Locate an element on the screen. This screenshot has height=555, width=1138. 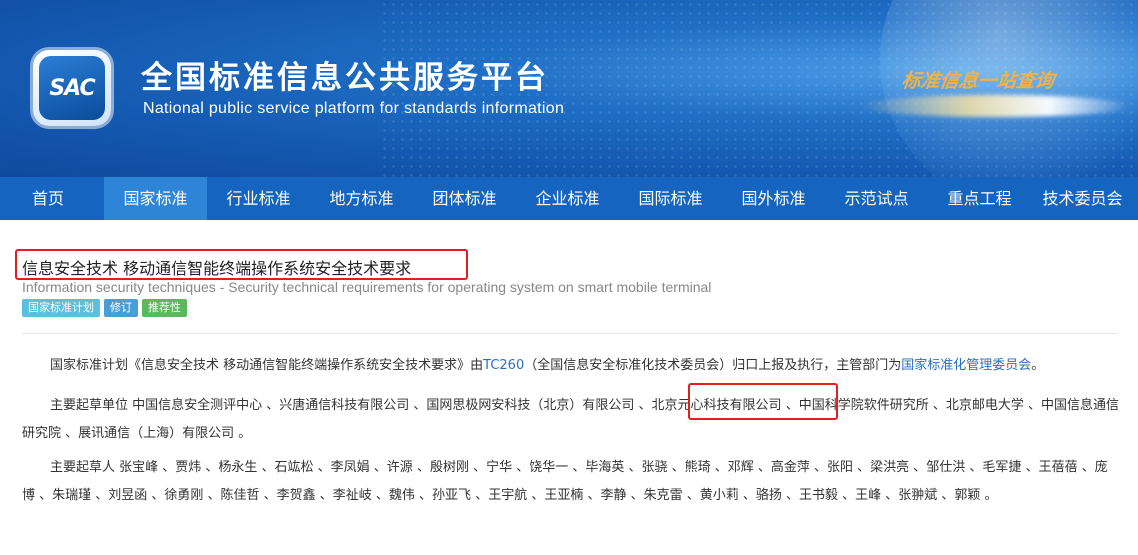
status-badges: 国家标准计划 修订 推荐性 is located at coordinates (104, 308).